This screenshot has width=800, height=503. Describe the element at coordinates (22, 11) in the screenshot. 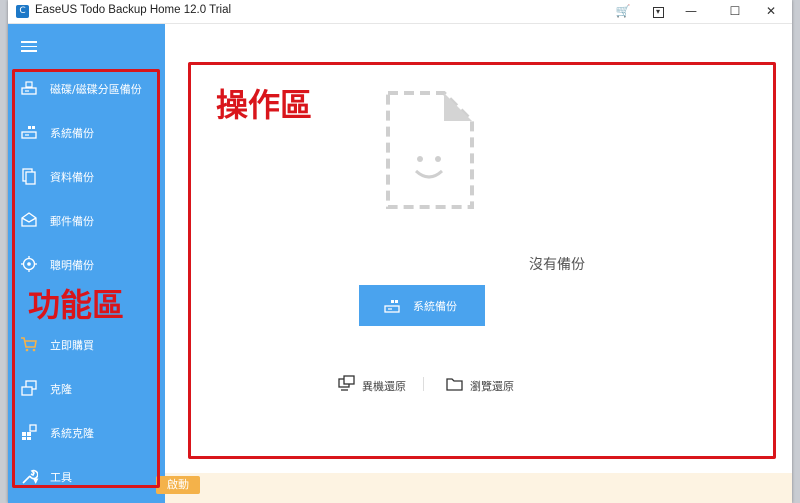

I see `app-logo-icon: C` at that location.